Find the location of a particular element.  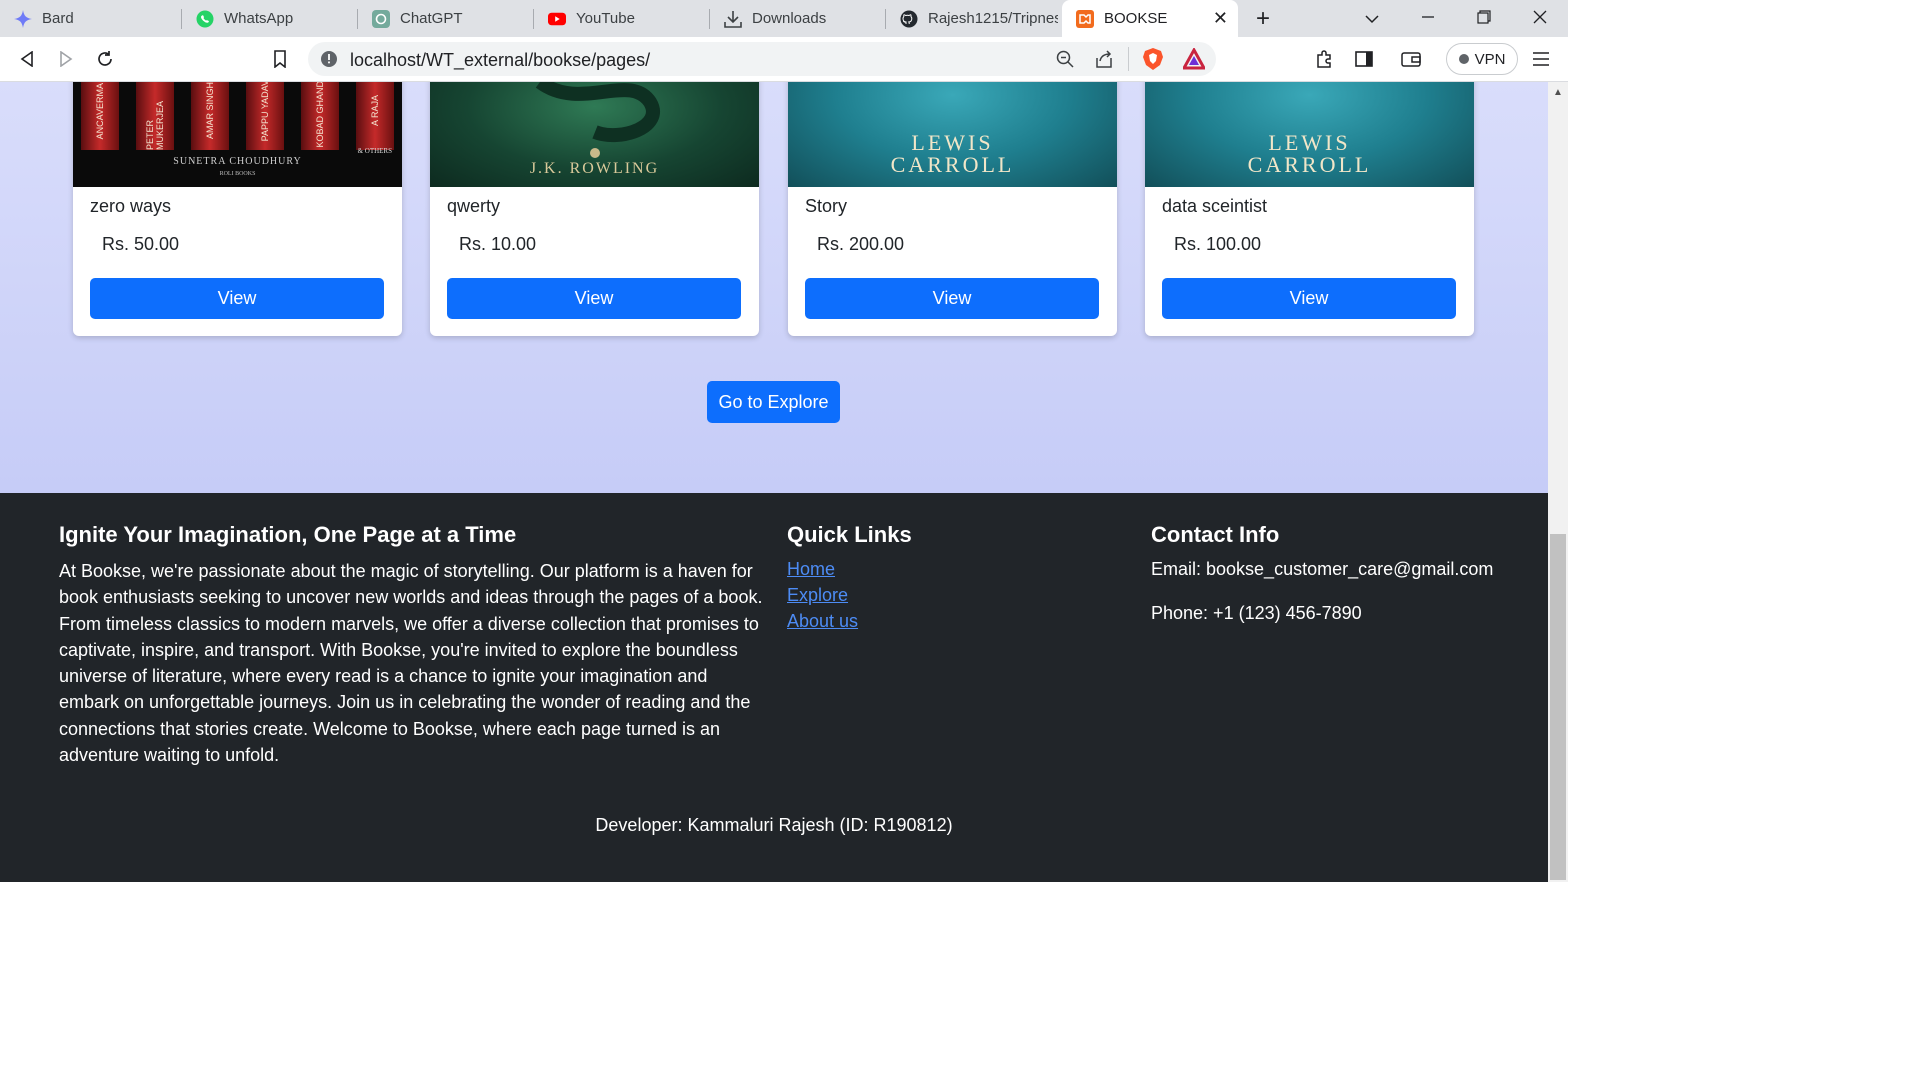

url-text: localhost/WT_external/bookse/pages/ is located at coordinates (500, 60).